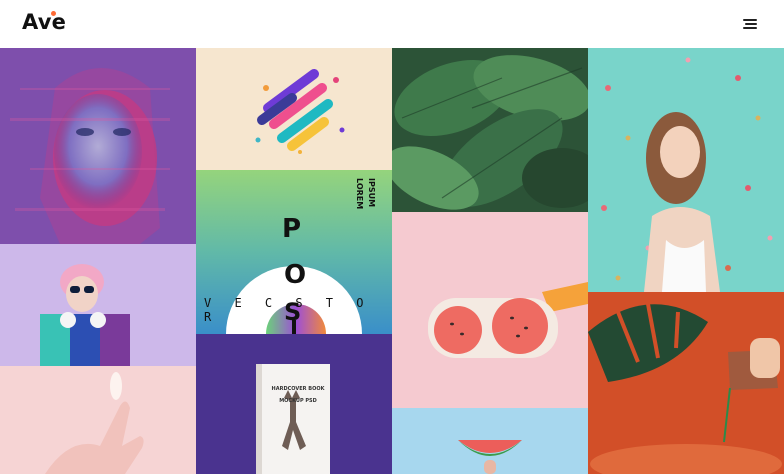 The width and height of the screenshot is (784, 474). What do you see at coordinates (44, 22) in the screenshot?
I see `site-logo: Ave` at bounding box center [44, 22].